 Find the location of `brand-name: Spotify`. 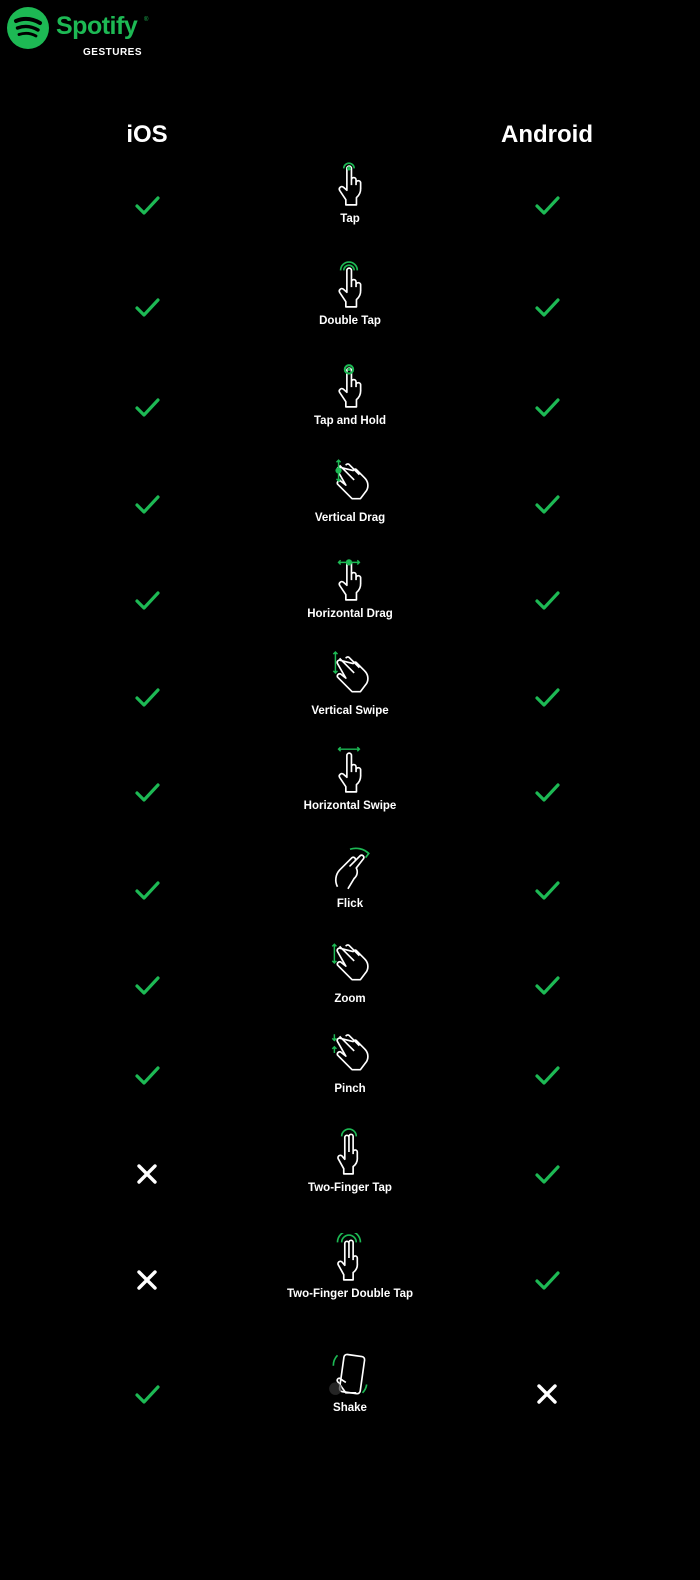

brand-name: Spotify is located at coordinates (97, 26).